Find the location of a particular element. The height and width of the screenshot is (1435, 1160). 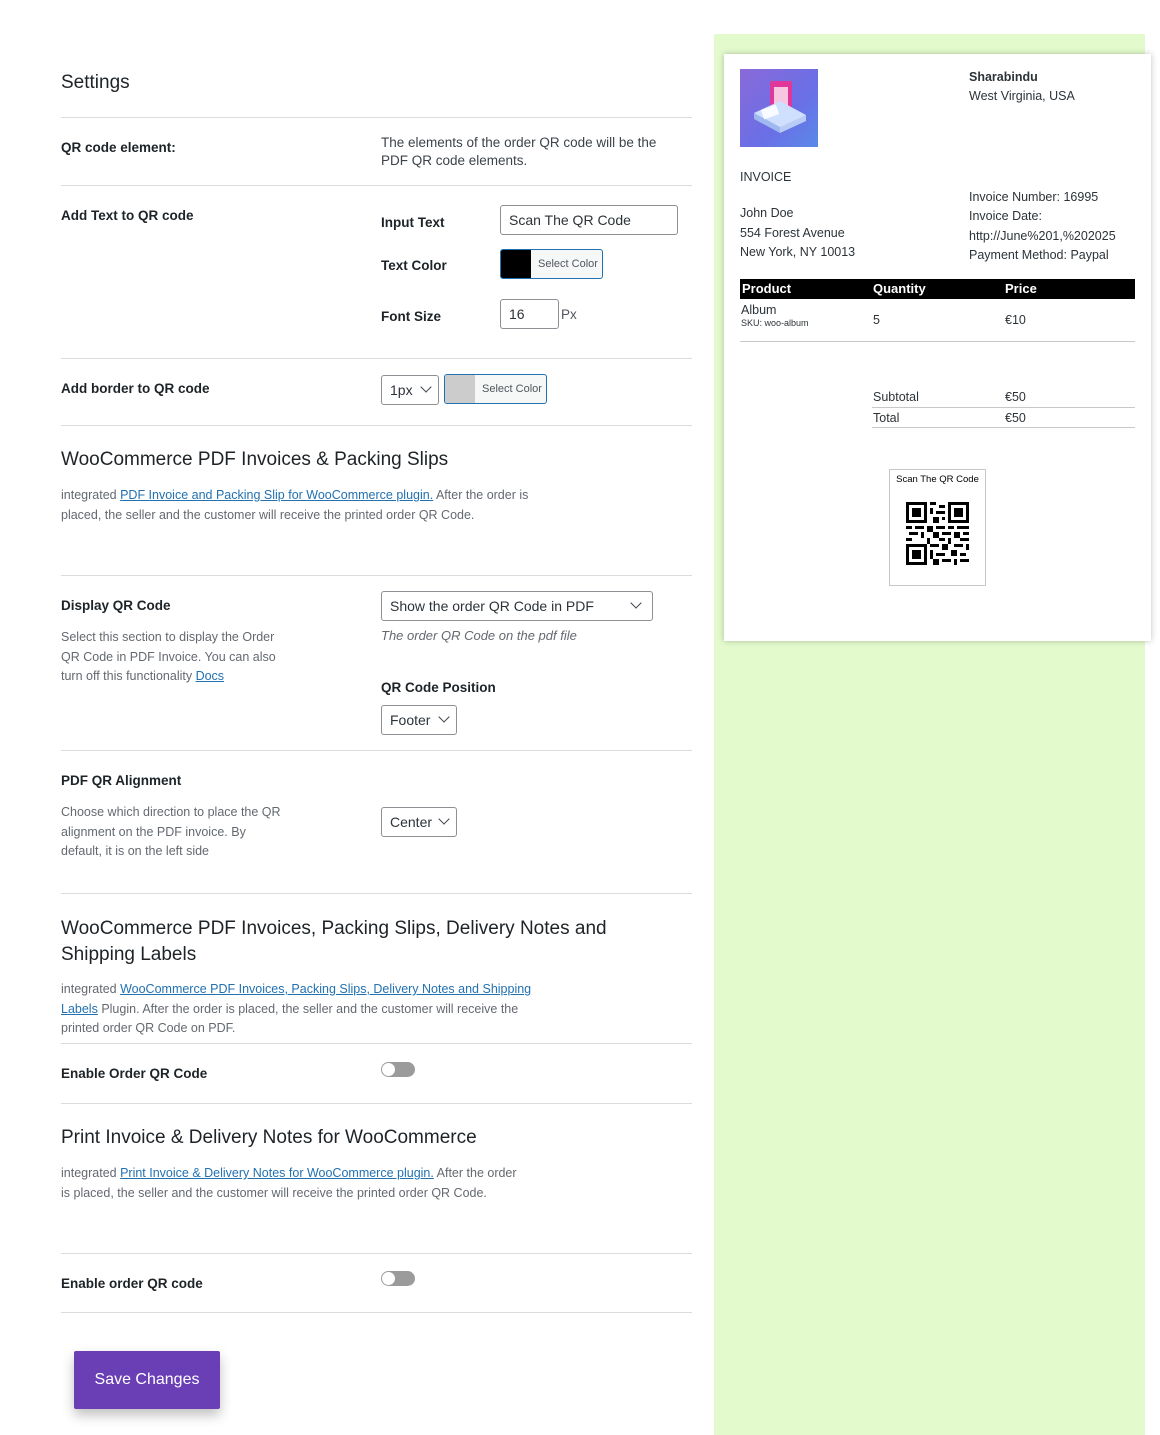

enable-print-qr-label: Enable order QR code is located at coordinates (132, 1283).